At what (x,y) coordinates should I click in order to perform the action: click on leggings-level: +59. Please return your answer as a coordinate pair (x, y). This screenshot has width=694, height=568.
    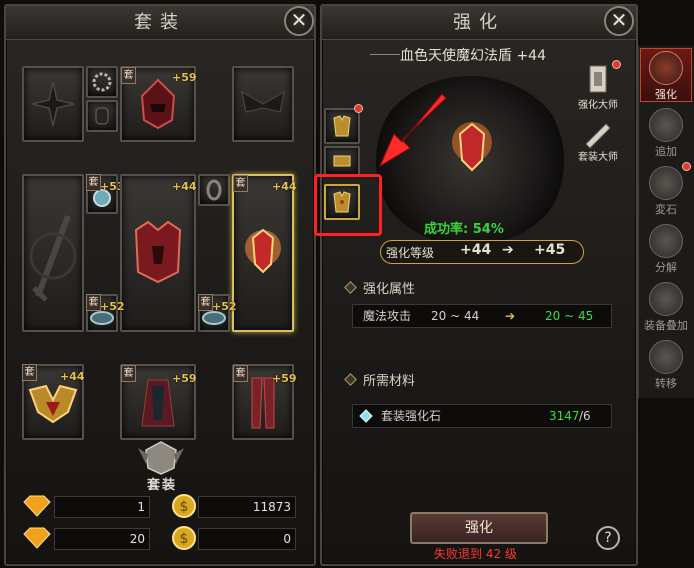
    Looking at the image, I should click on (284, 378).